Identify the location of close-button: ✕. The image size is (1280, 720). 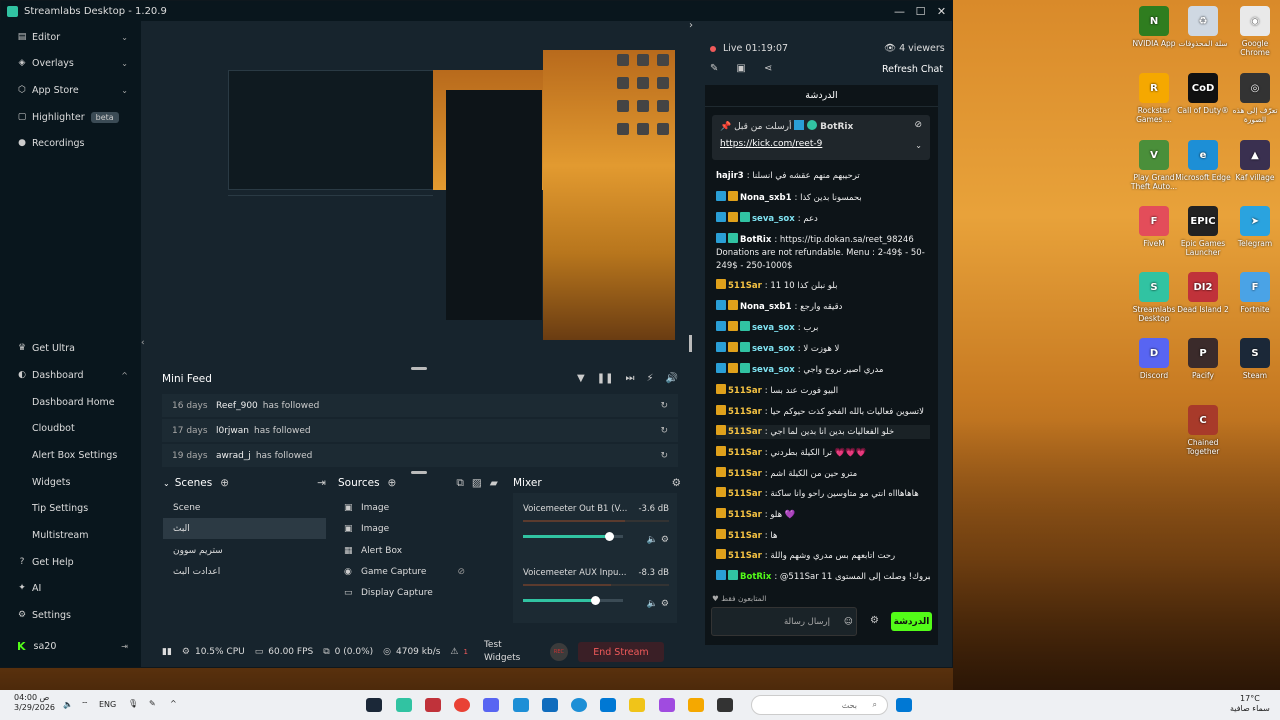
(941, 11).